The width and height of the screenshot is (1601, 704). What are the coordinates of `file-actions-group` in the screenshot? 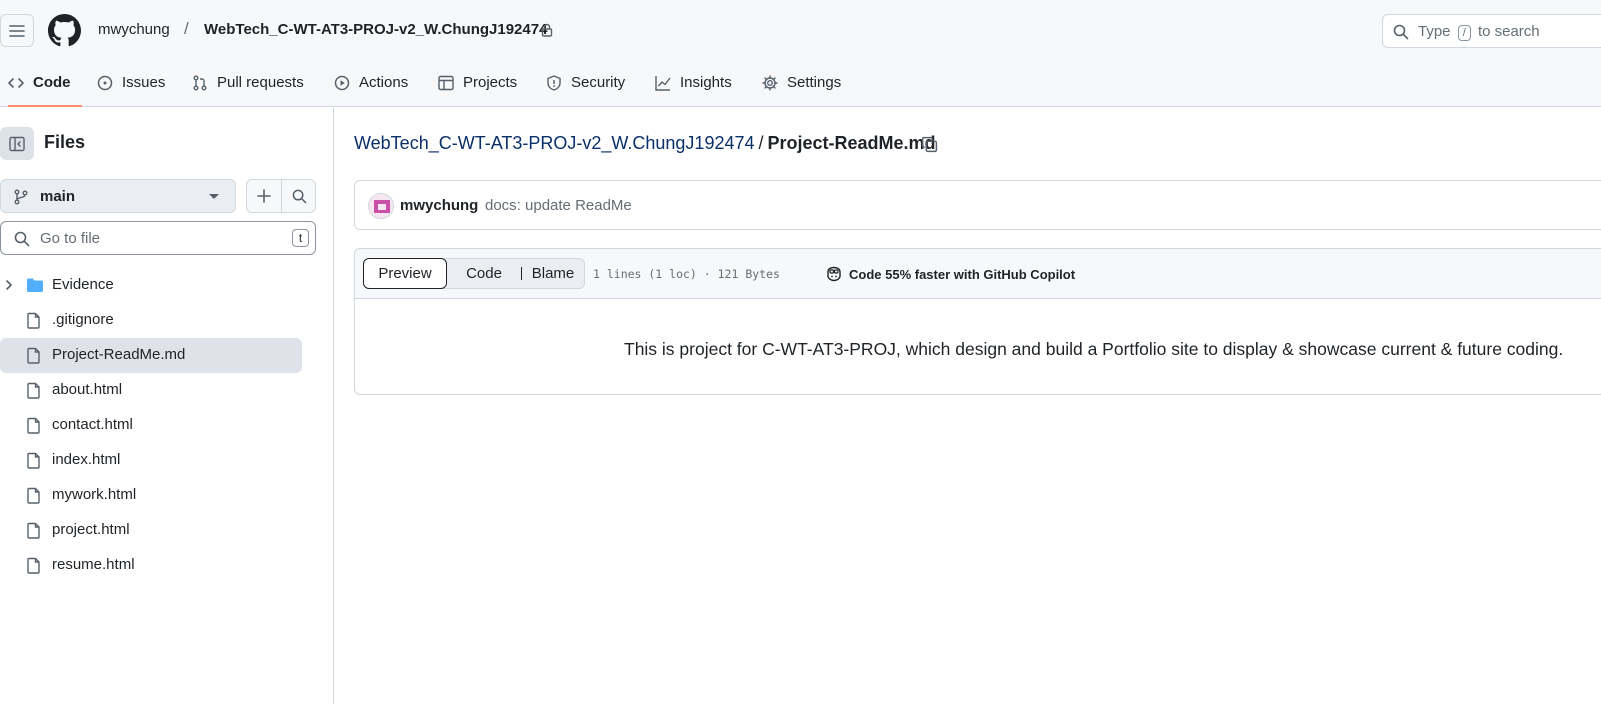 It's located at (281, 196).